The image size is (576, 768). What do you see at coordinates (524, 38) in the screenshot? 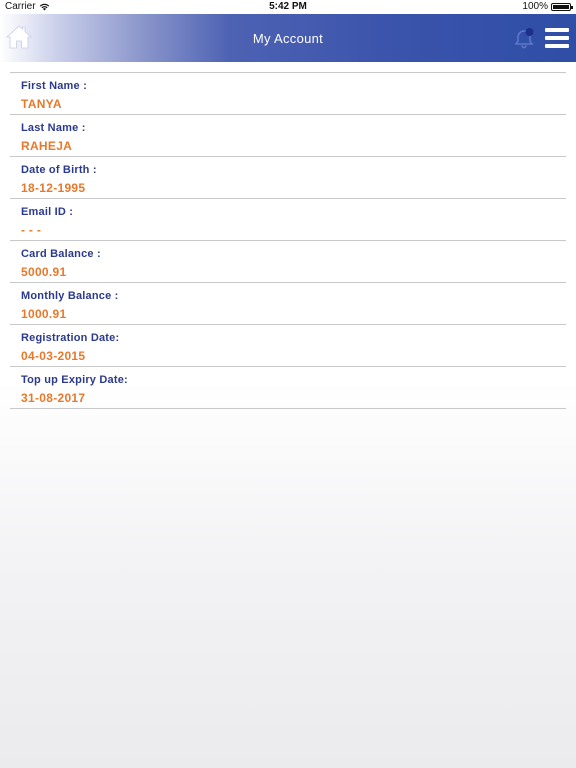
I see `bell-icon` at bounding box center [524, 38].